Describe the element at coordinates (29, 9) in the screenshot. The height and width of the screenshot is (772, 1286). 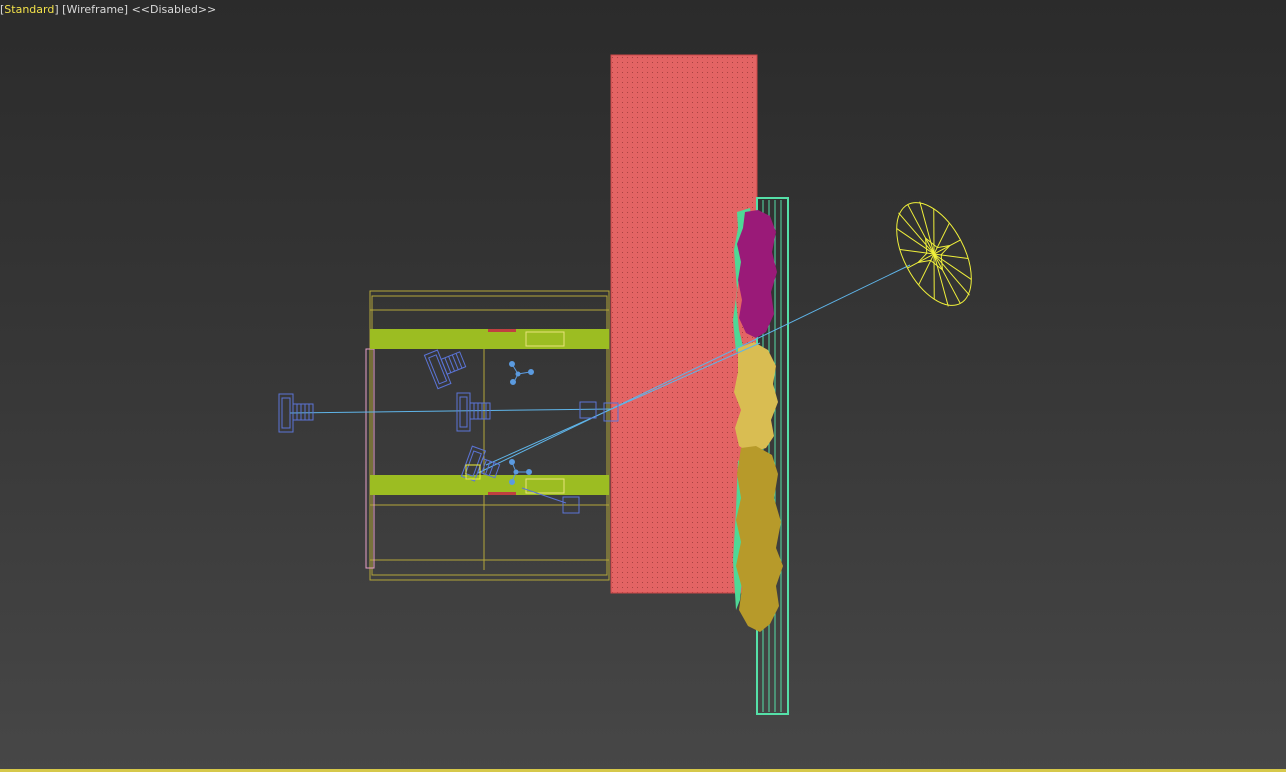
I see `shading-mode-menu: Standard` at that location.